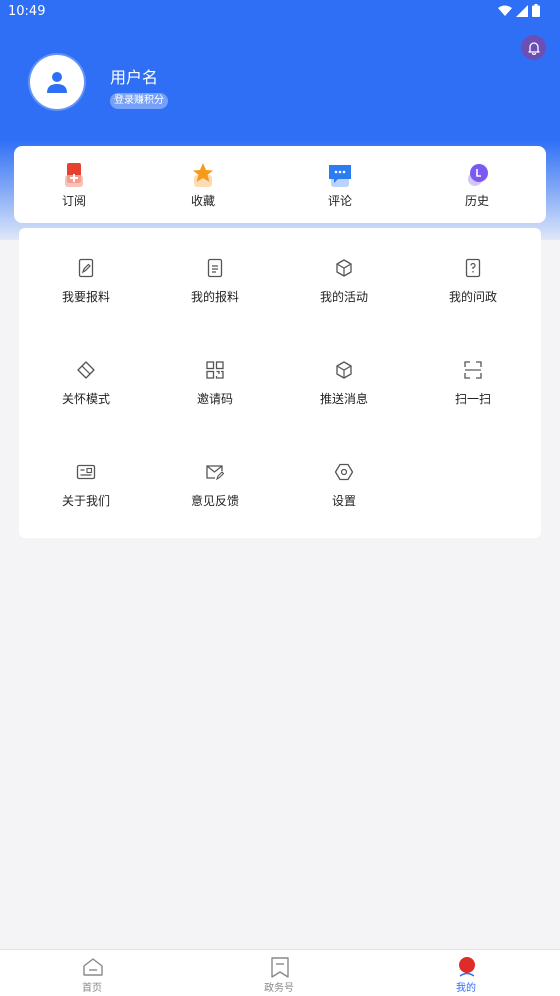 This screenshot has height=996, width=560. Describe the element at coordinates (473, 268) in the screenshot. I see `question-document-icon` at that location.